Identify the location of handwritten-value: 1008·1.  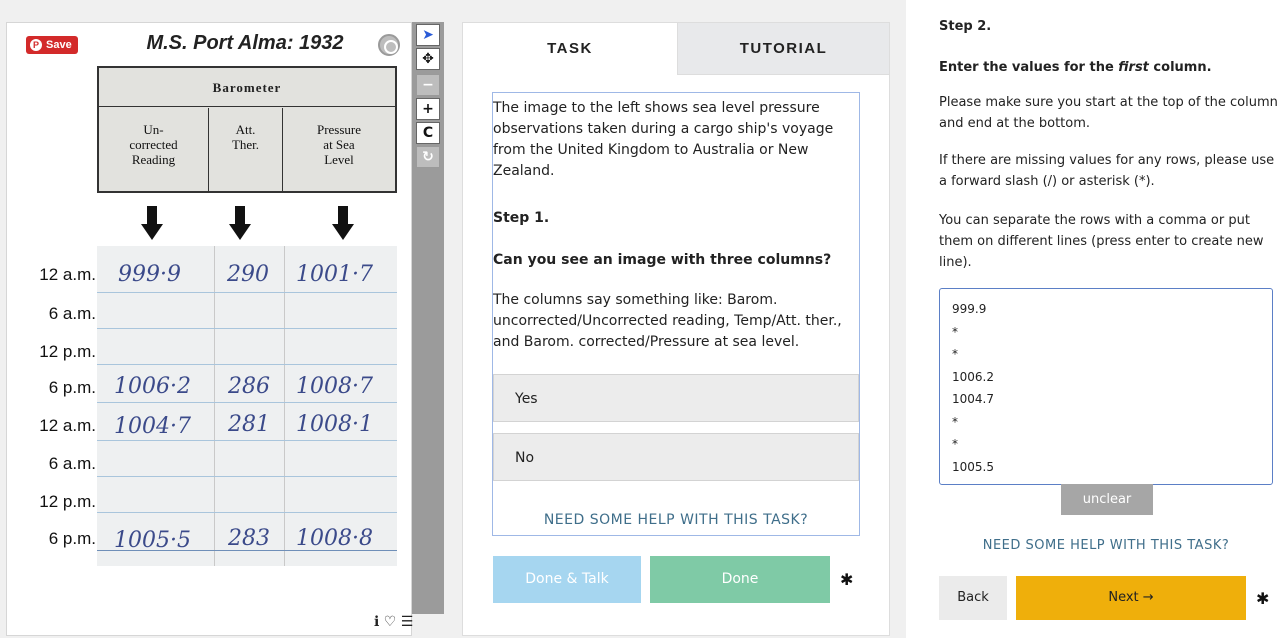
(334, 424).